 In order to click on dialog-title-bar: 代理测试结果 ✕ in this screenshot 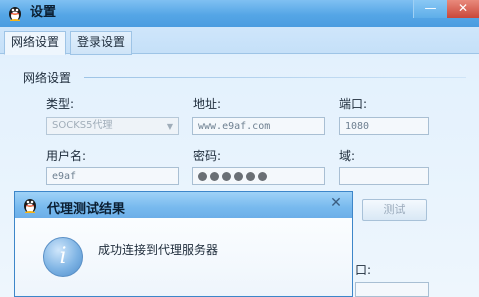, I will do `click(183, 205)`.